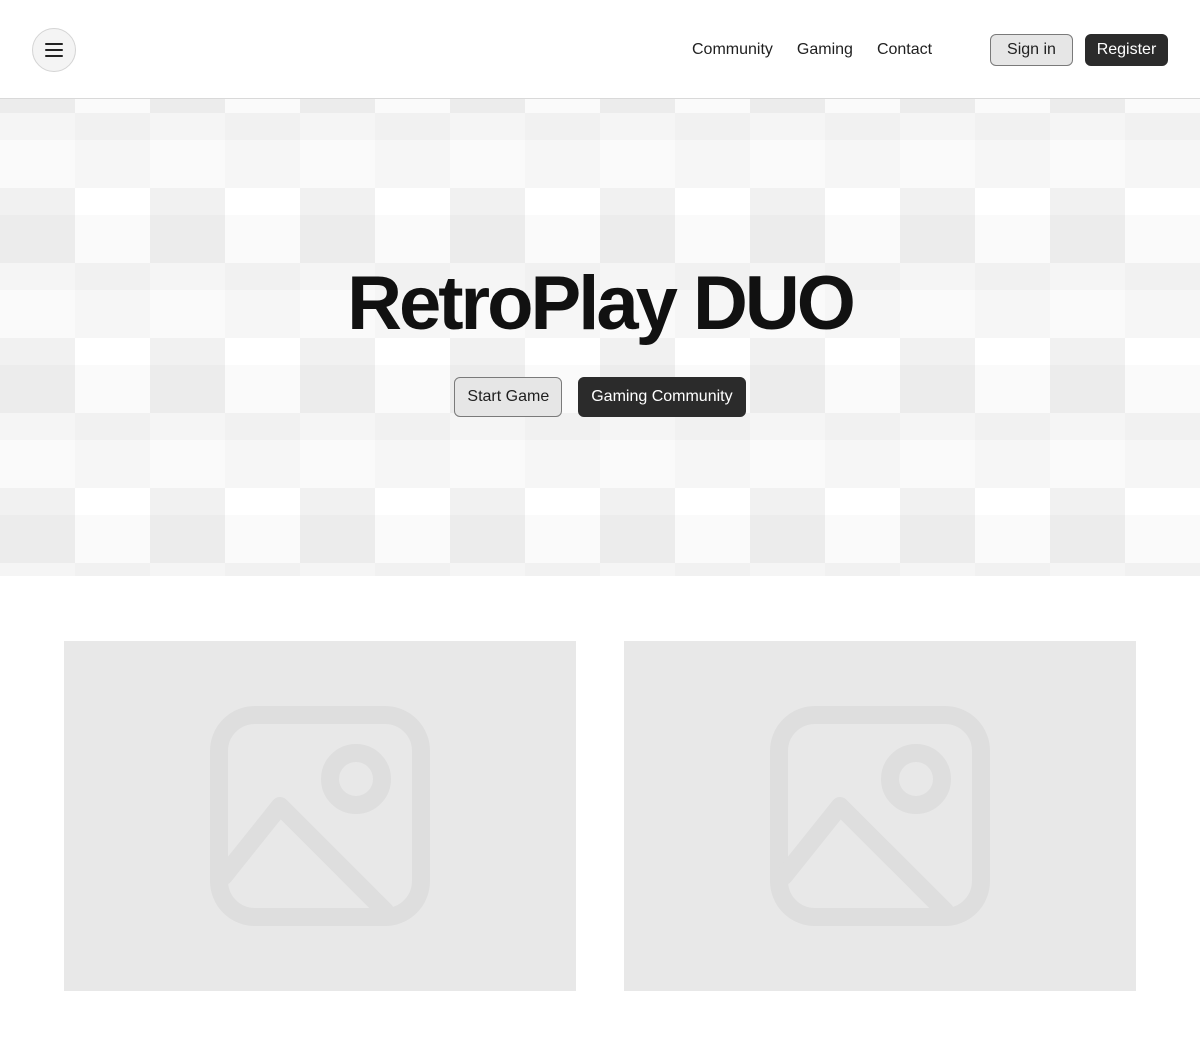 This screenshot has width=1200, height=1055. I want to click on primary-nav: Community Gaming Contact, so click(812, 49).